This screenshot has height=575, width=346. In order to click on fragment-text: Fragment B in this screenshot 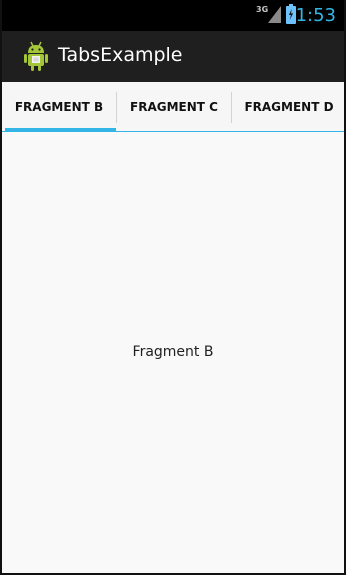, I will do `click(173, 352)`.